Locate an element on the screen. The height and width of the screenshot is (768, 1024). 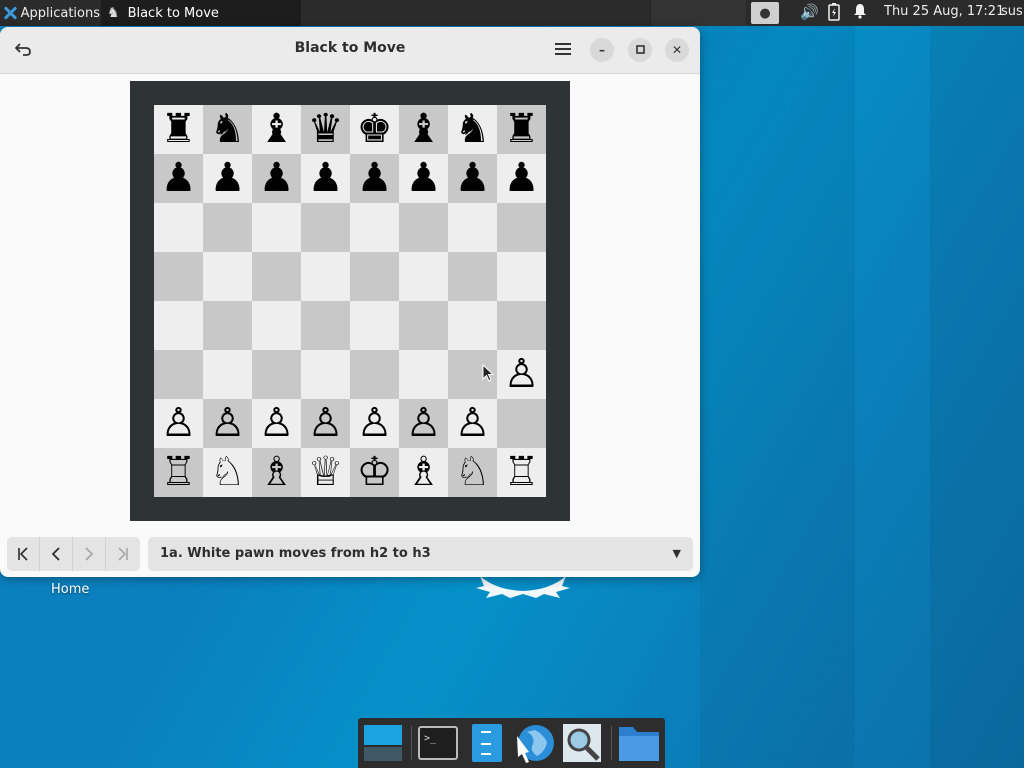
square-e1: ♔ is located at coordinates (374, 472).